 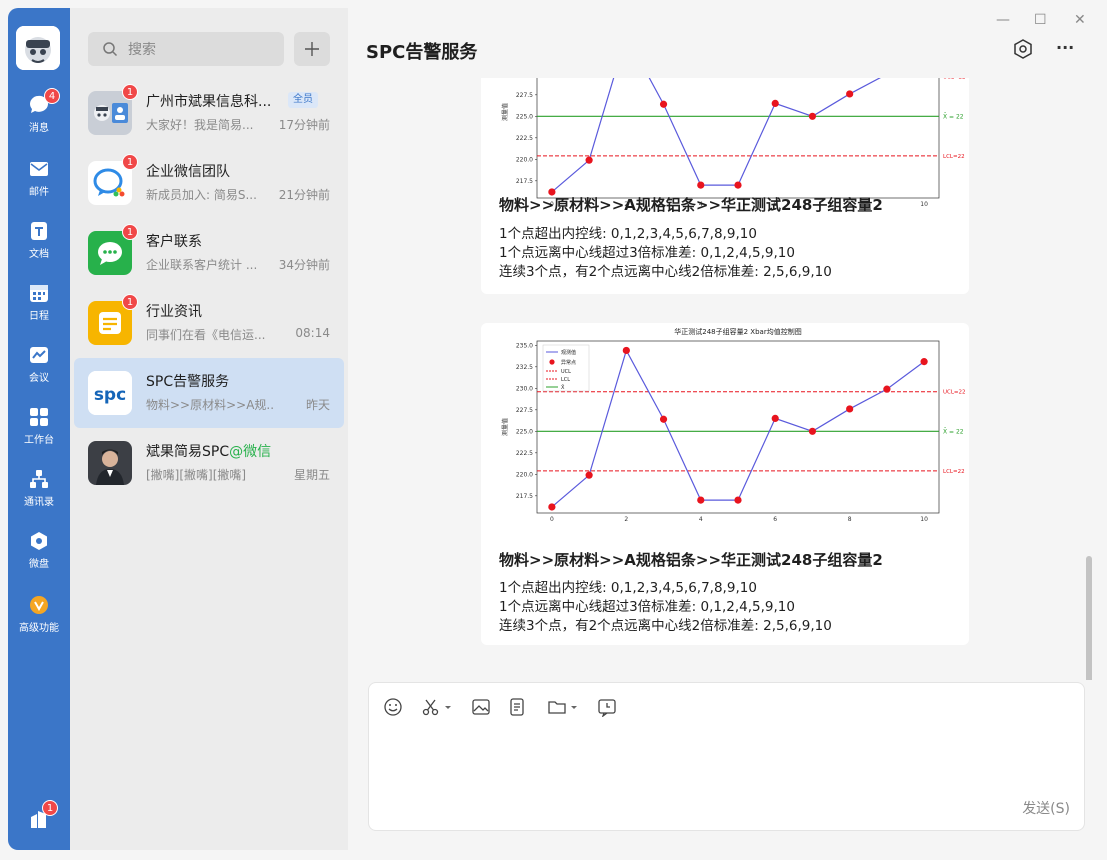 I want to click on y-tick-label: 225.0, so click(x=524, y=431).